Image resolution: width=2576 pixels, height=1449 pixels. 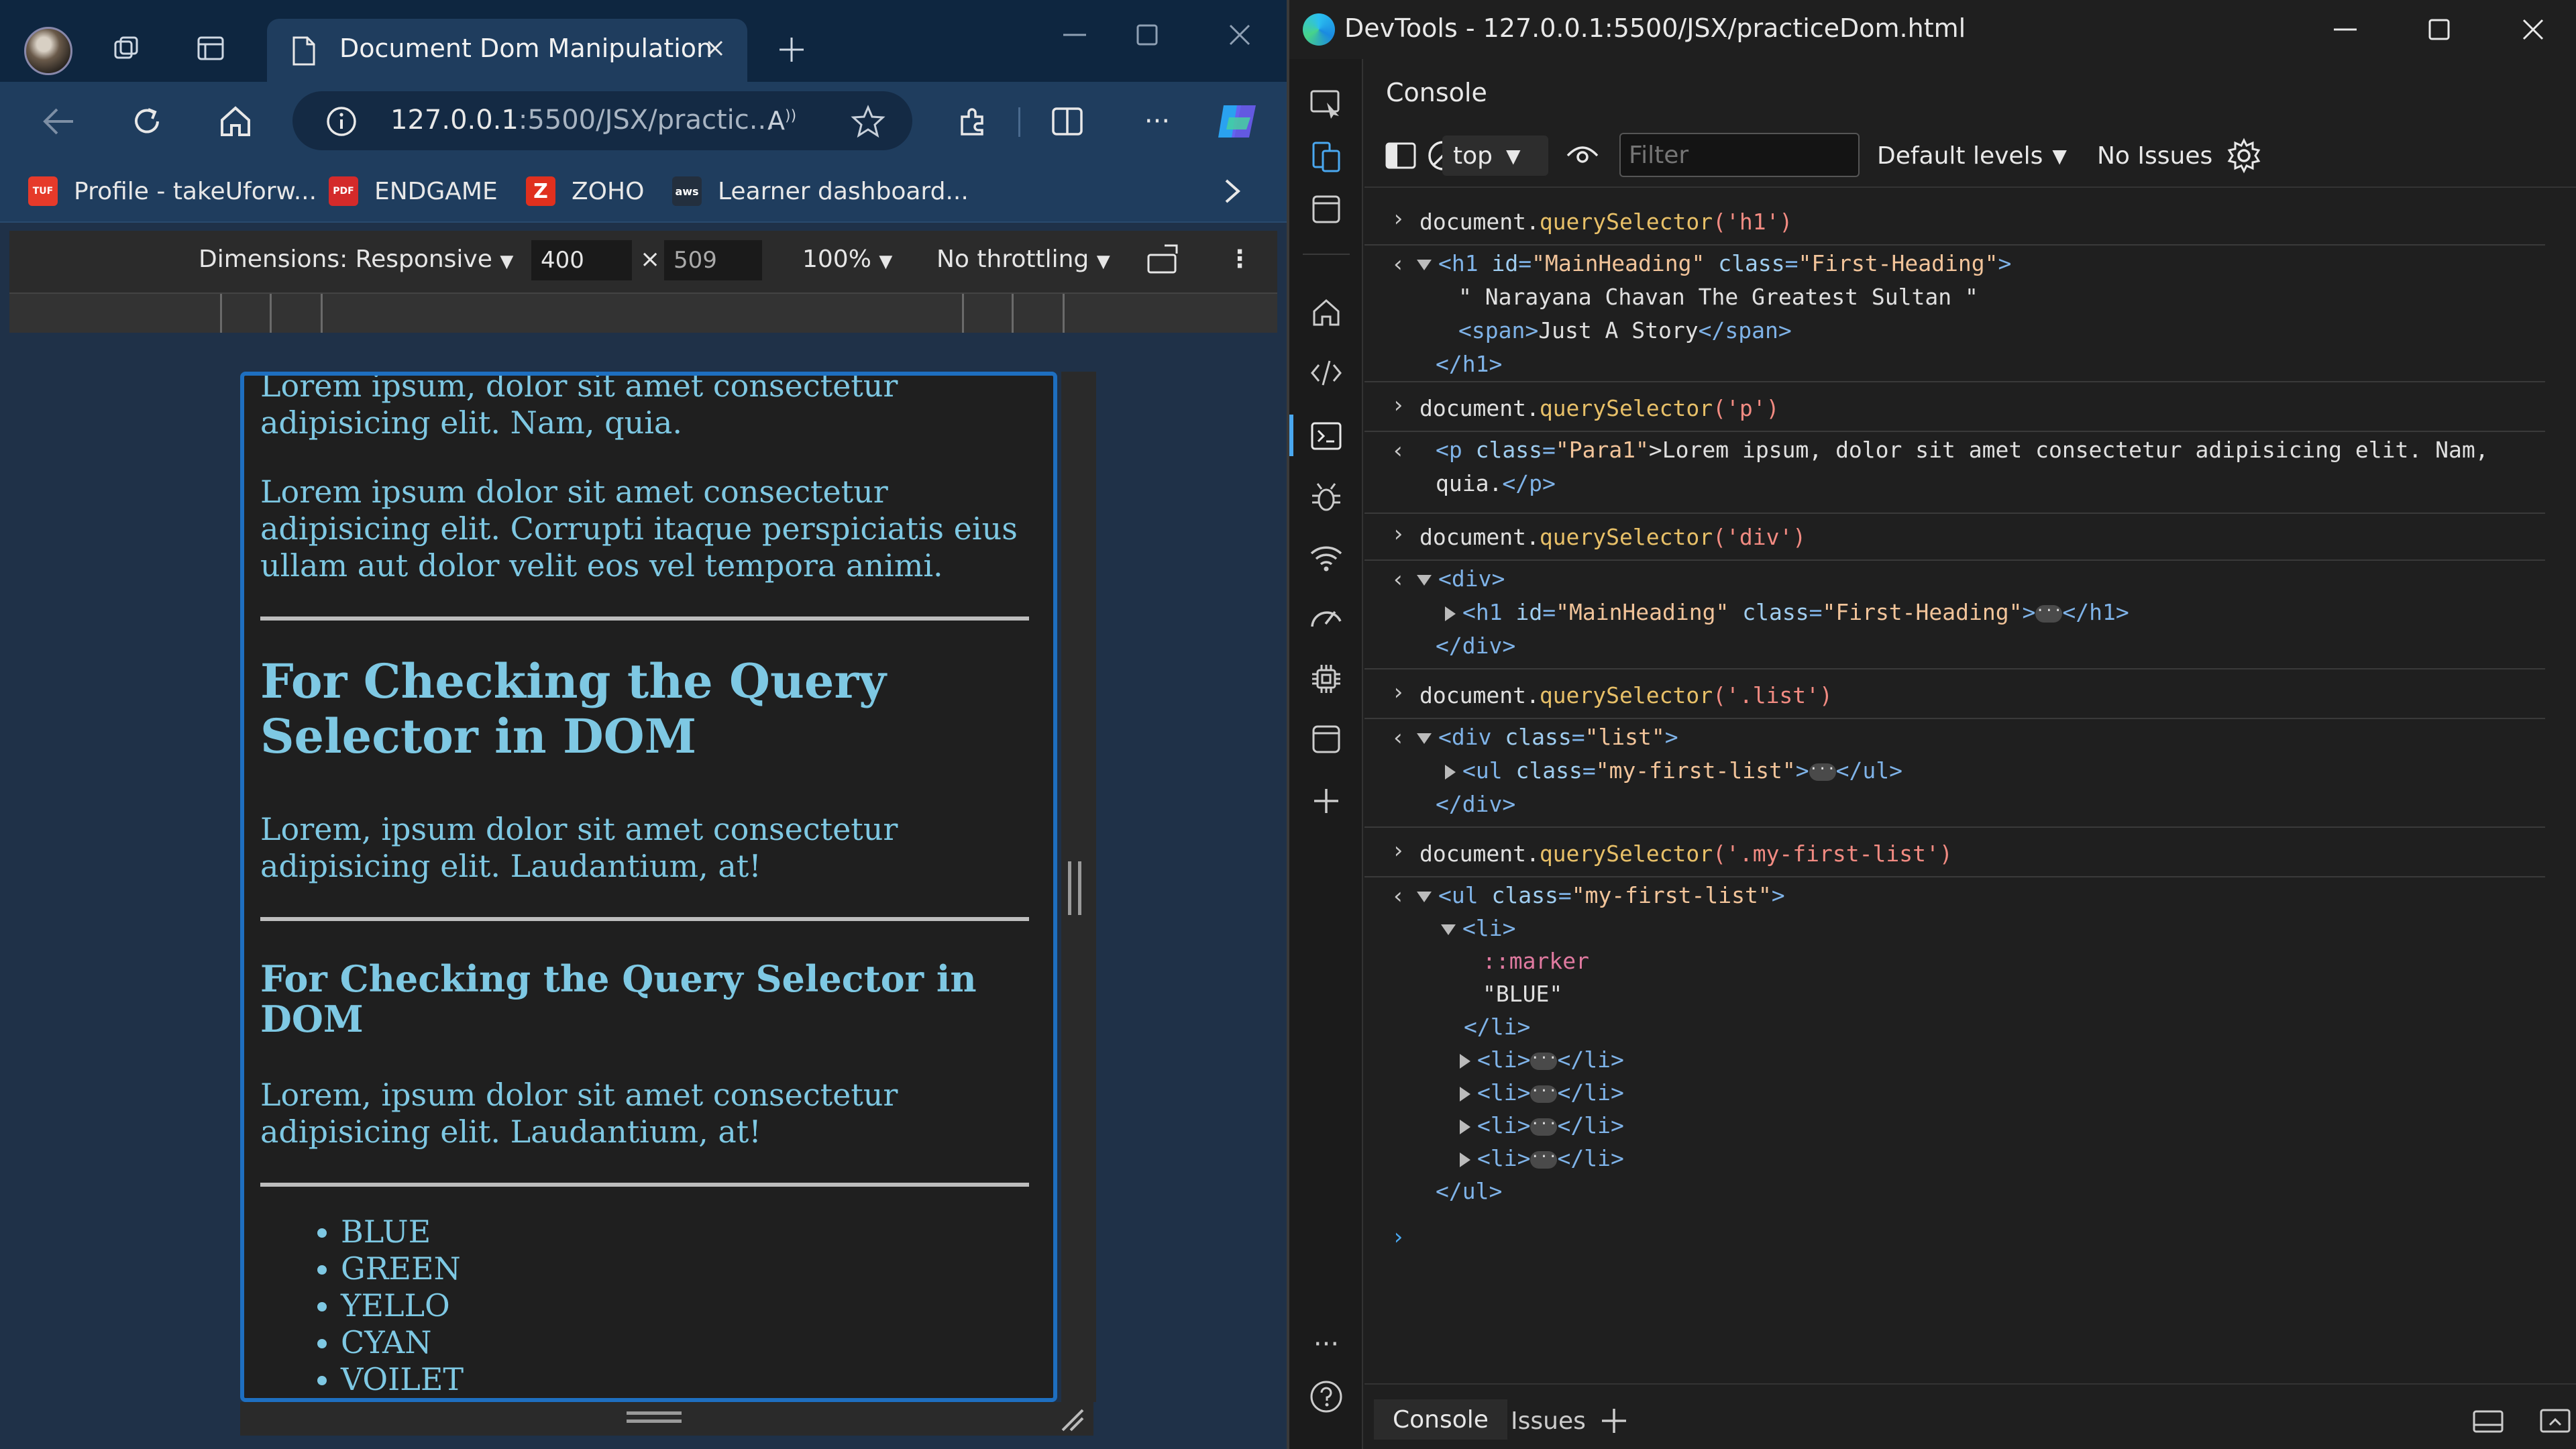 I want to click on devtools-close-icon, so click(x=2533, y=29).